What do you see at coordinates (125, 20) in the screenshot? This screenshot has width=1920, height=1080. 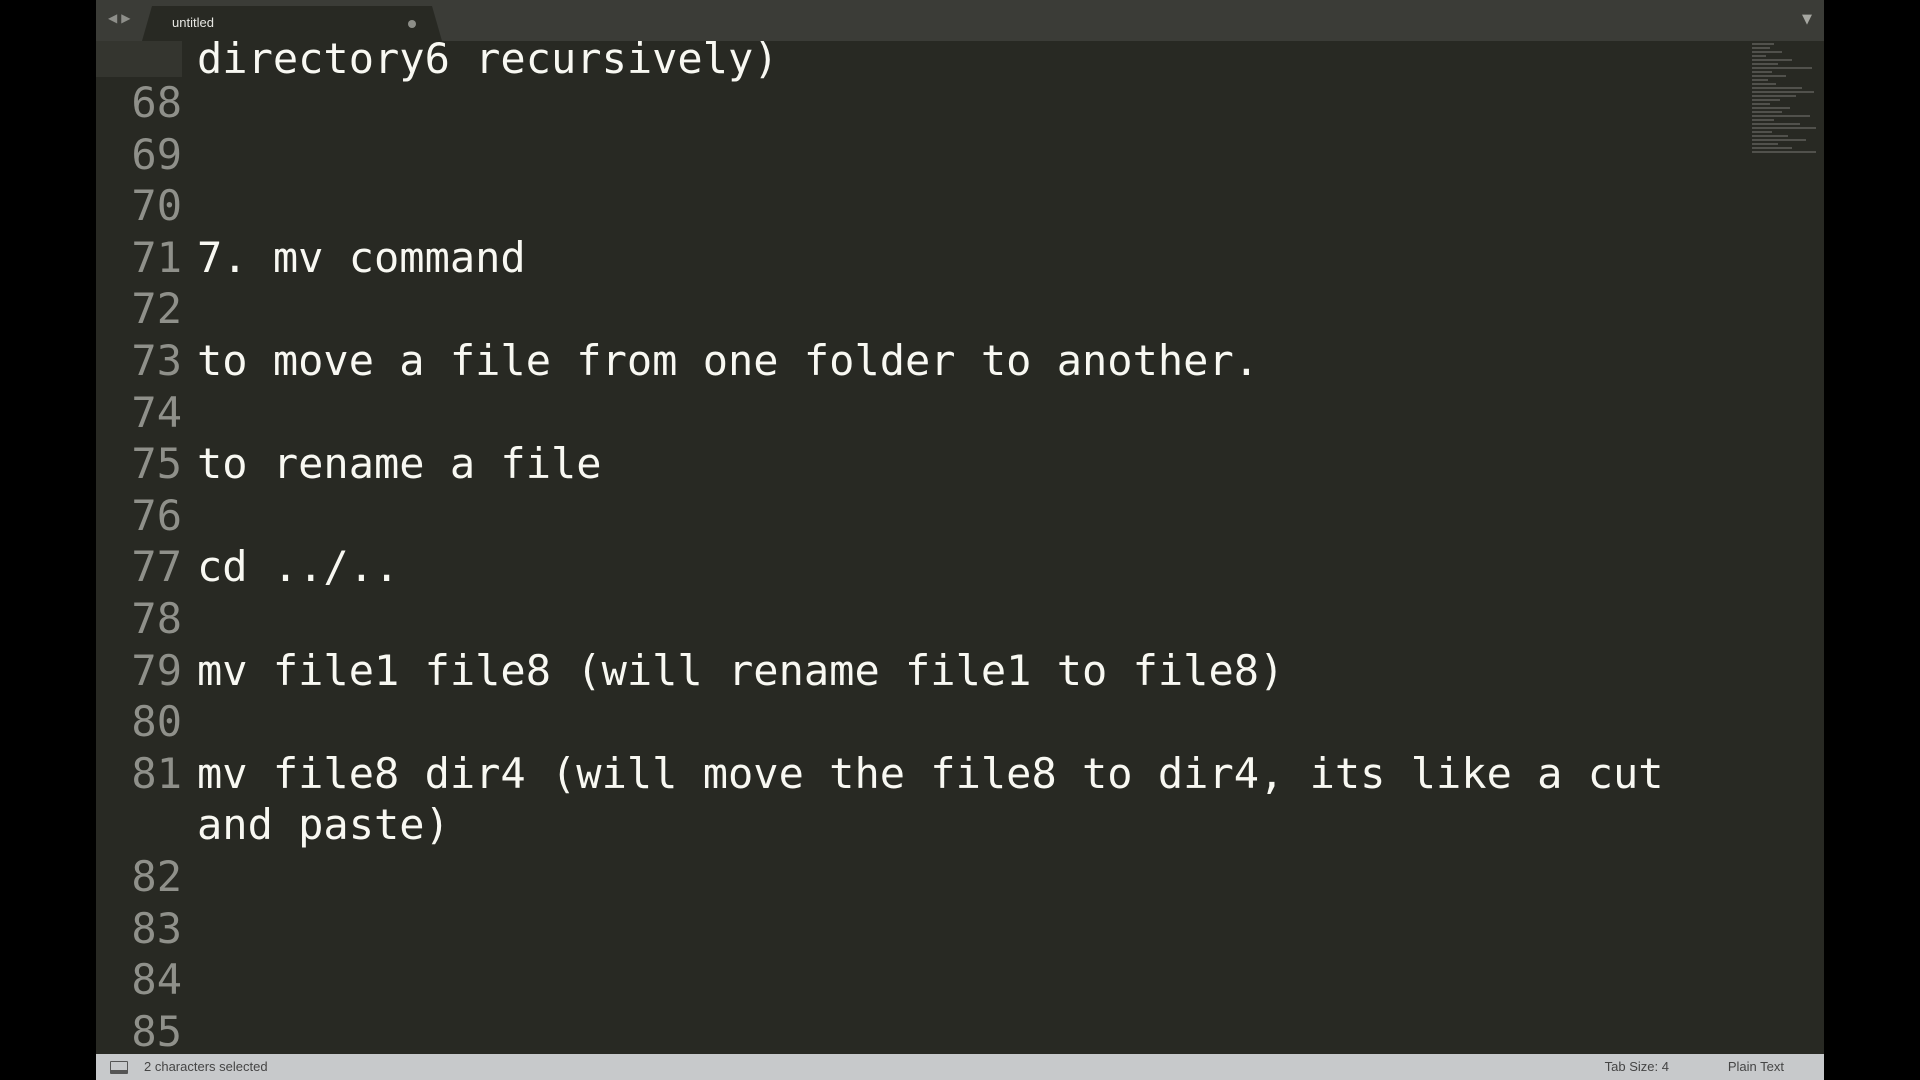 I see `forward-arrow-icon: ▶` at bounding box center [125, 20].